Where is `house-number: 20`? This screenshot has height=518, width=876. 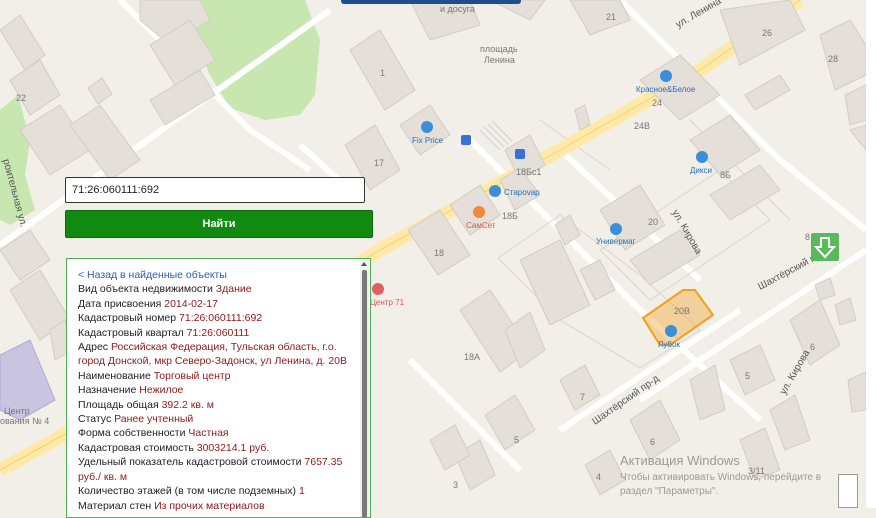
house-number: 20 is located at coordinates (653, 222).